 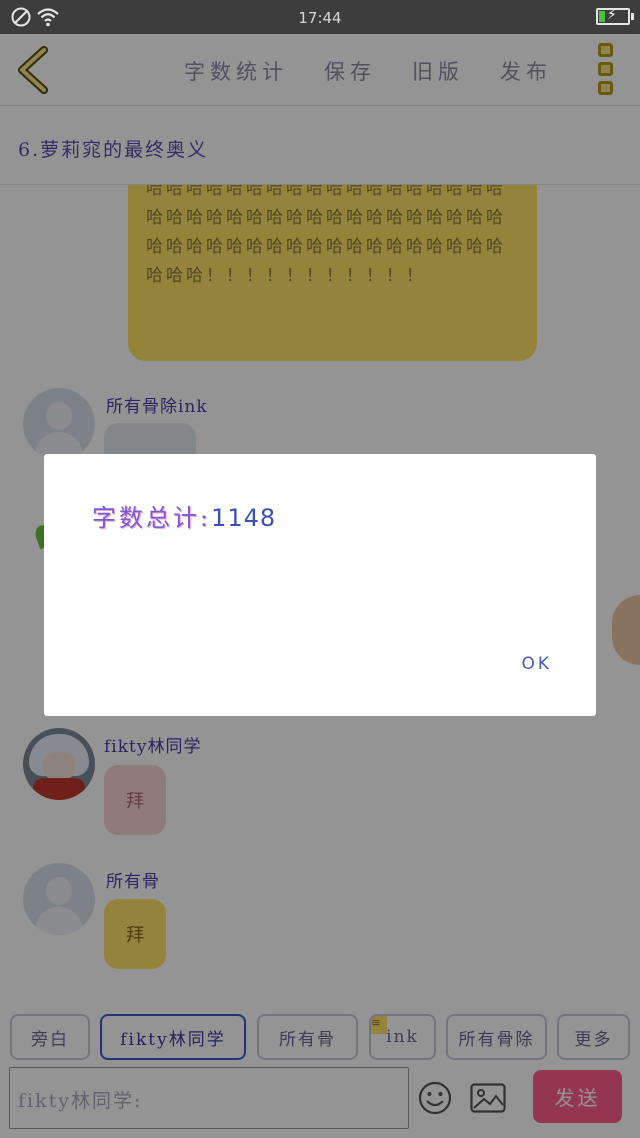 I want to click on clock: 17:44, so click(x=320, y=18).